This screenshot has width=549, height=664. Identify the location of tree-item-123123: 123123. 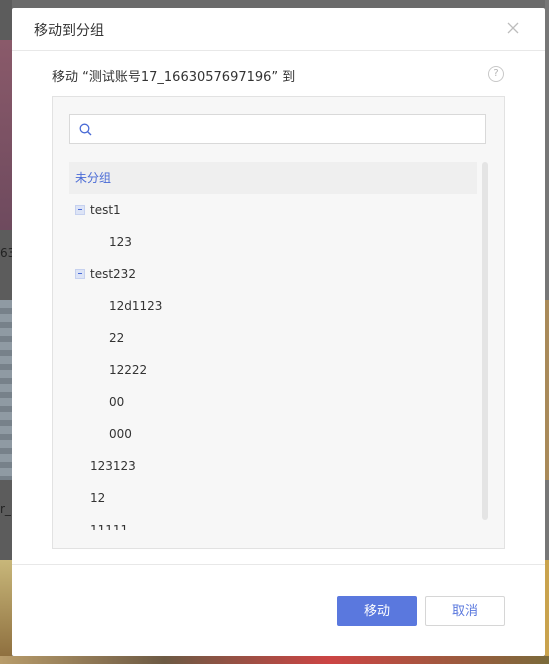
(273, 466).